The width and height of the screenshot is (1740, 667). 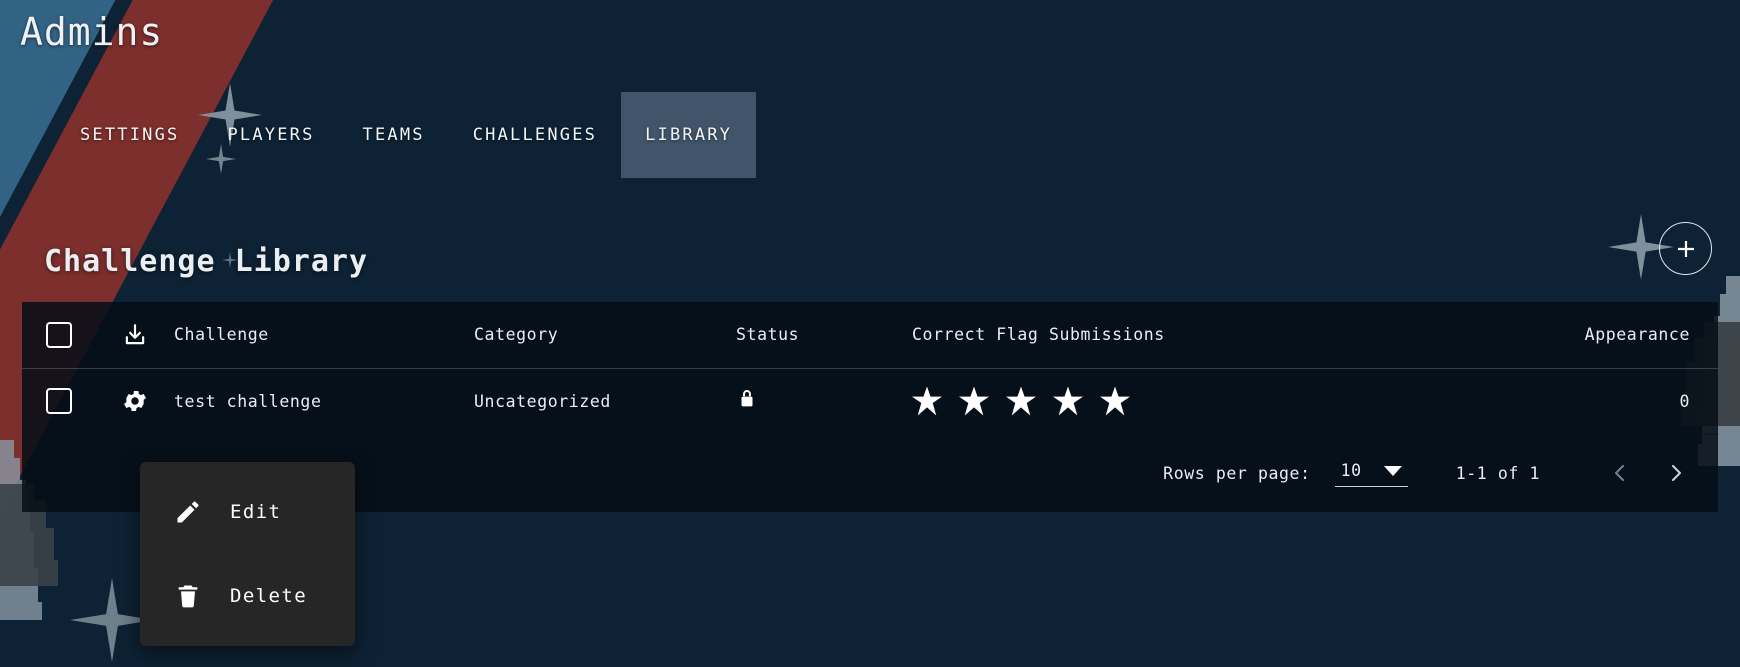 I want to click on cell-category: Uncategorized, so click(x=605, y=401).